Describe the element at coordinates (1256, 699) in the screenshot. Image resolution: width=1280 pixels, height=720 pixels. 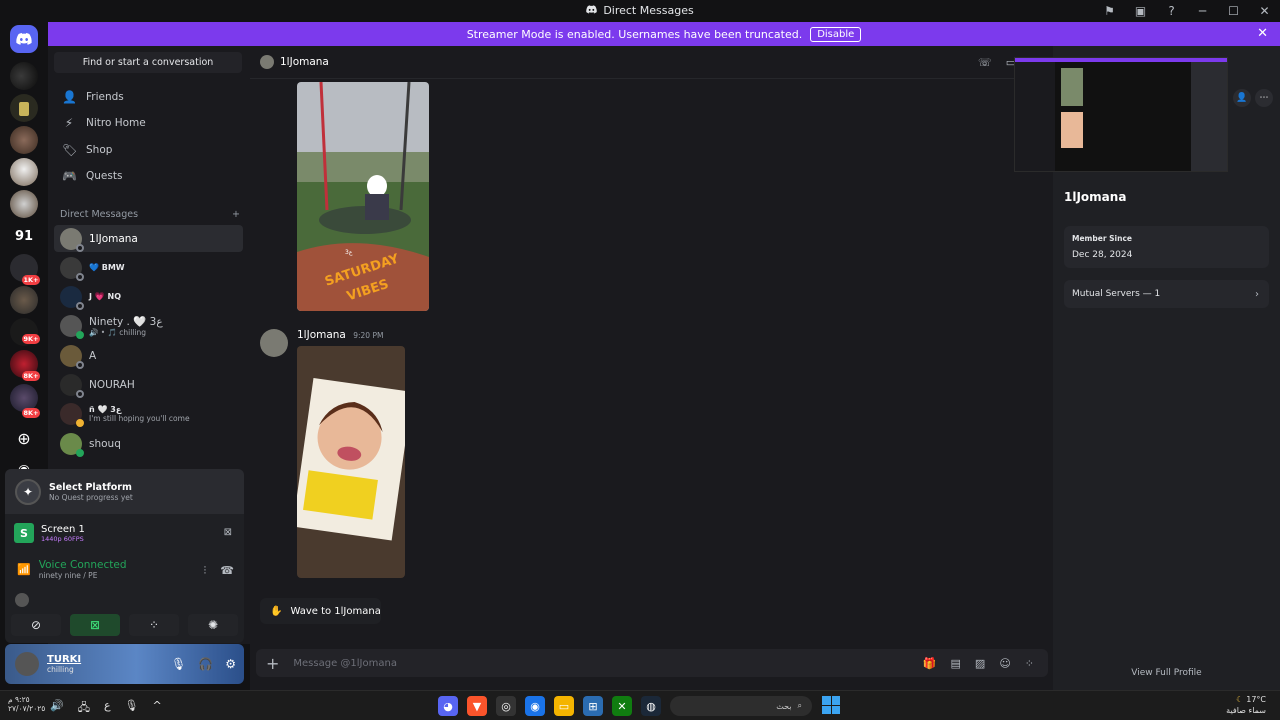
I see `weather-temp: 17°C` at that location.